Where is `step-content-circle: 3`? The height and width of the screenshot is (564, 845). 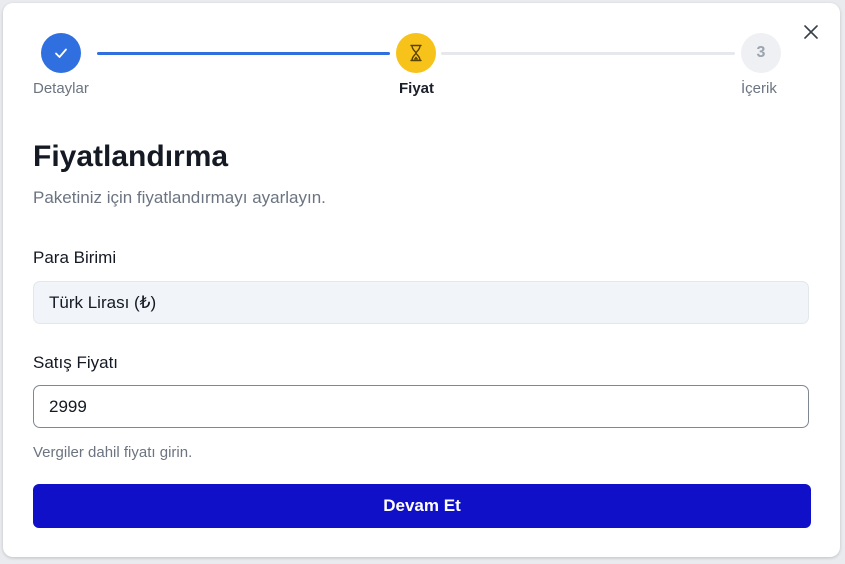 step-content-circle: 3 is located at coordinates (761, 53).